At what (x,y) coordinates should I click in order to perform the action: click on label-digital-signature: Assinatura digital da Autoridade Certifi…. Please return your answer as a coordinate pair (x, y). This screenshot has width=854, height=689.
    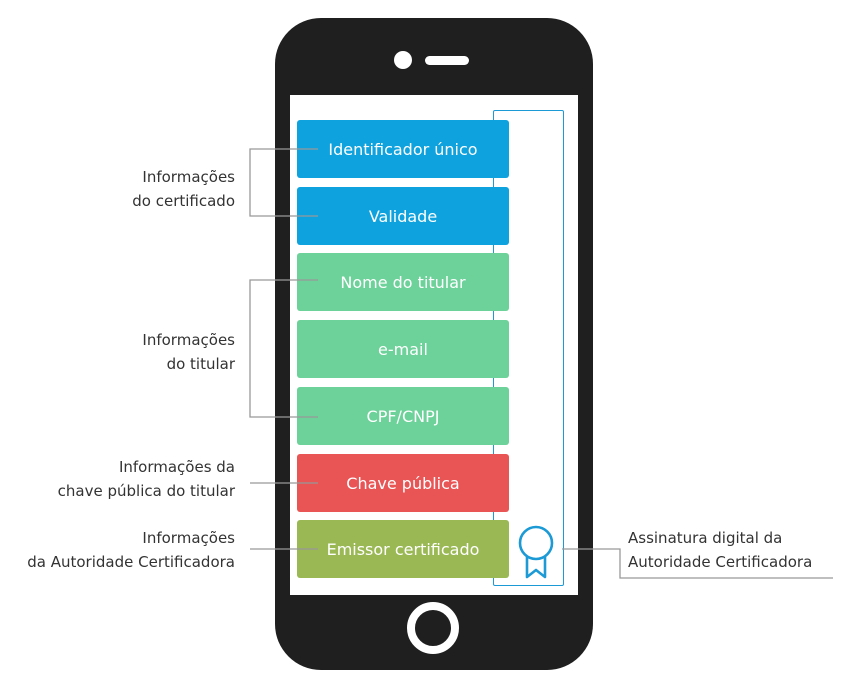
    Looking at the image, I should click on (720, 550).